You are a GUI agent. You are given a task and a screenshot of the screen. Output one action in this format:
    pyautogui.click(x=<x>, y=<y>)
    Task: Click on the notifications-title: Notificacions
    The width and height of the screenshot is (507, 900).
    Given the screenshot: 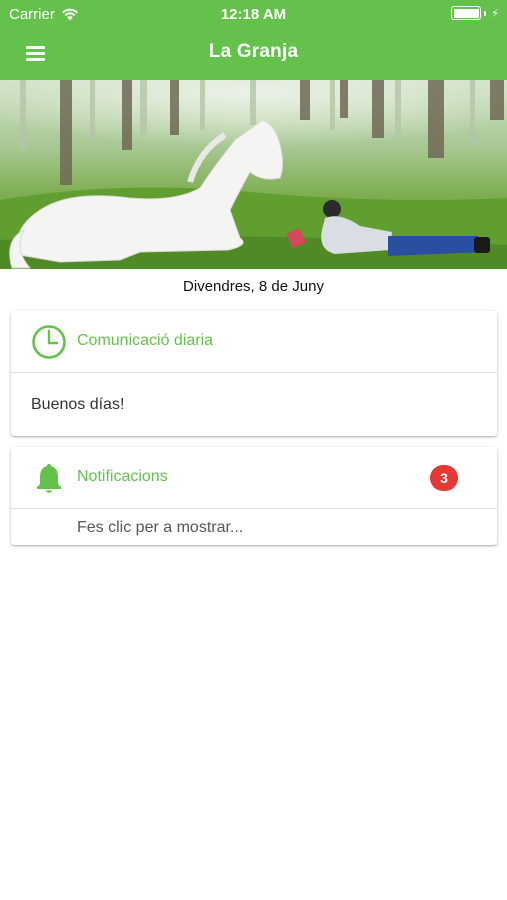 What is the action you would take?
    pyautogui.click(x=122, y=476)
    